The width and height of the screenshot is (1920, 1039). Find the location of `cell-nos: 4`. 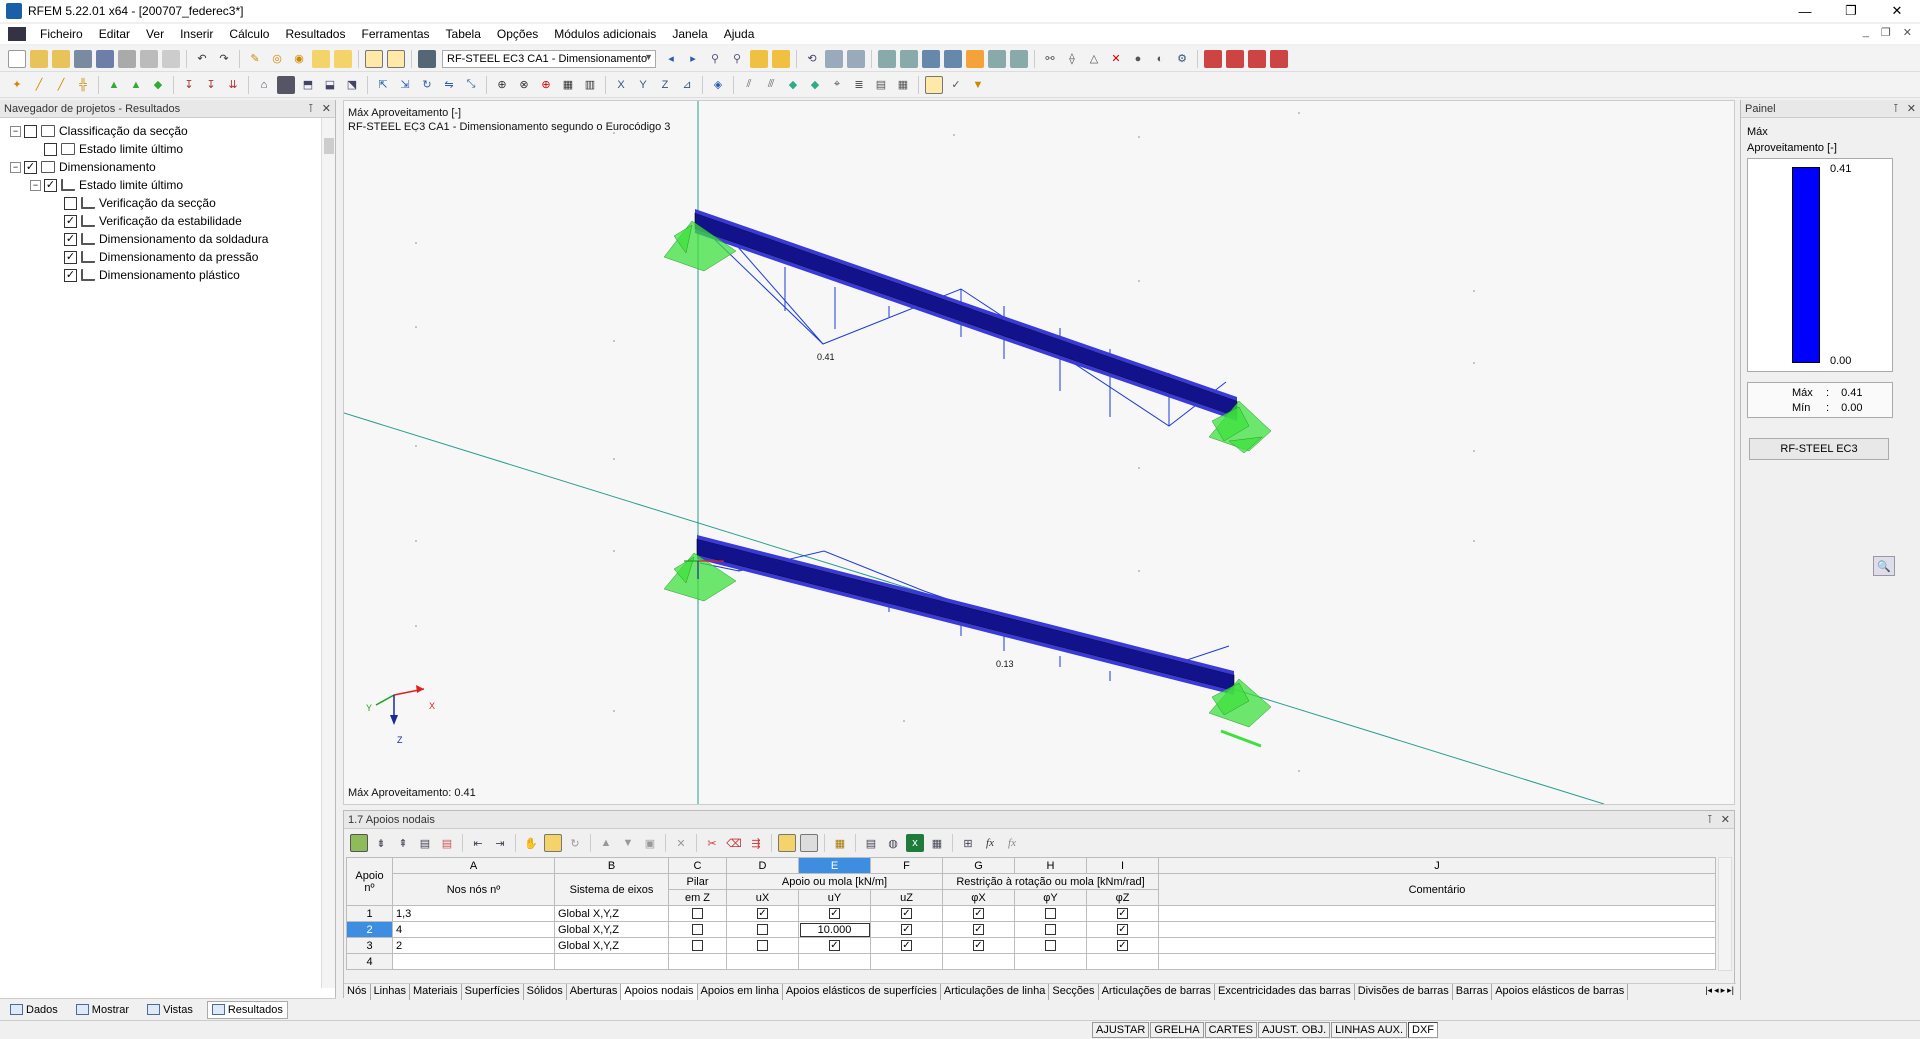

cell-nos: 4 is located at coordinates (473, 929).